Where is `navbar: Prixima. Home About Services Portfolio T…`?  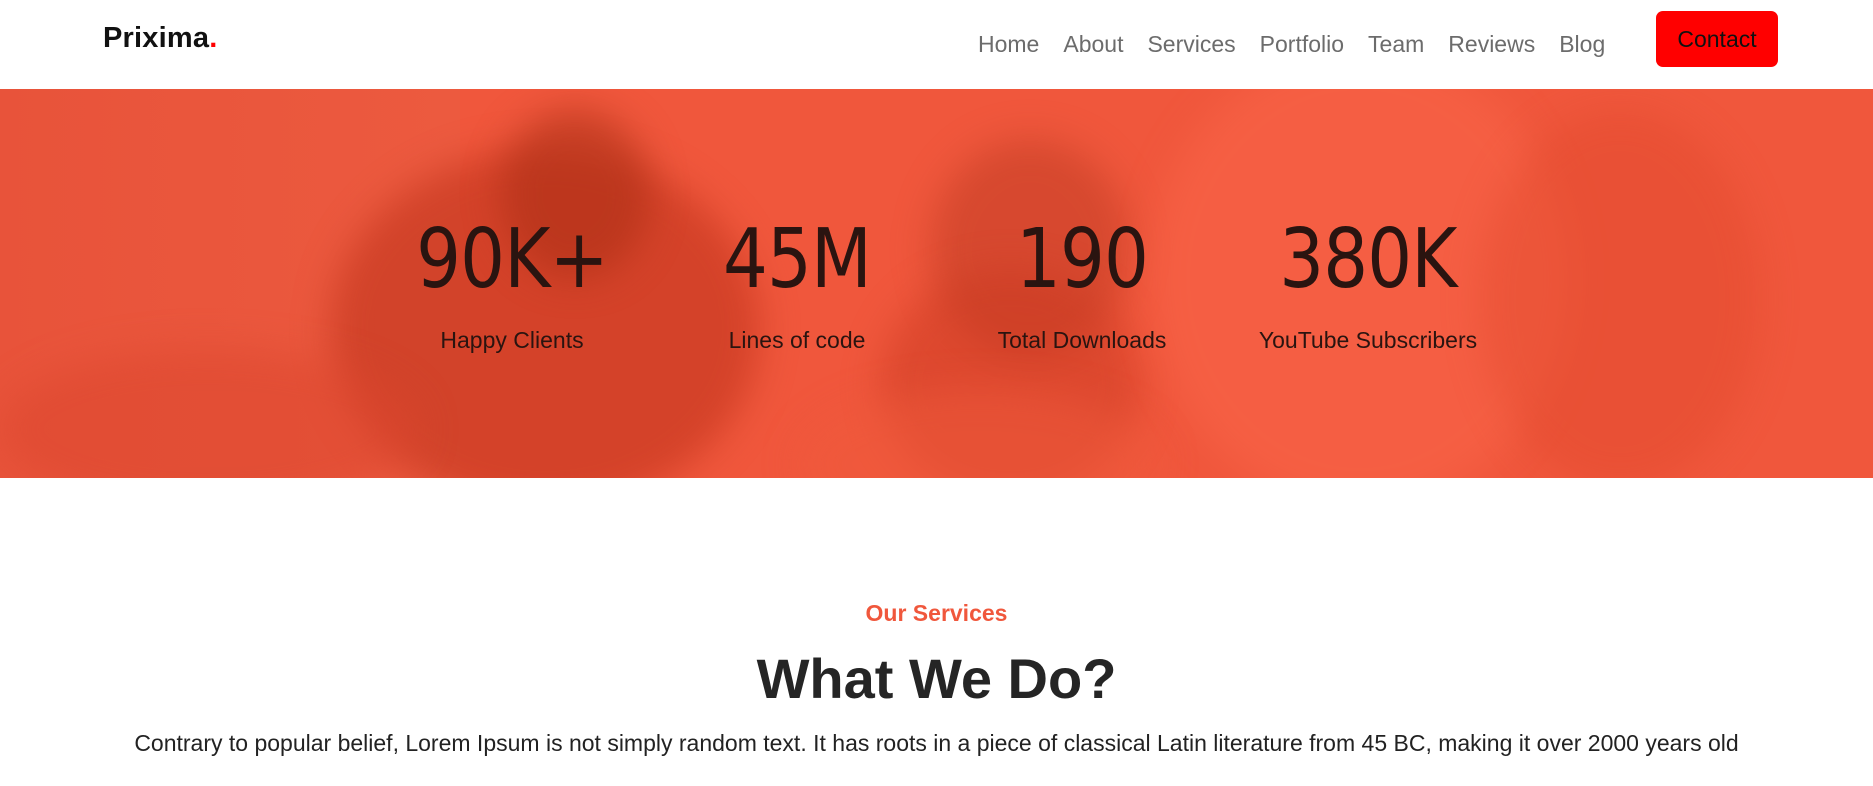 navbar: Prixima. Home About Services Portfolio T… is located at coordinates (936, 44).